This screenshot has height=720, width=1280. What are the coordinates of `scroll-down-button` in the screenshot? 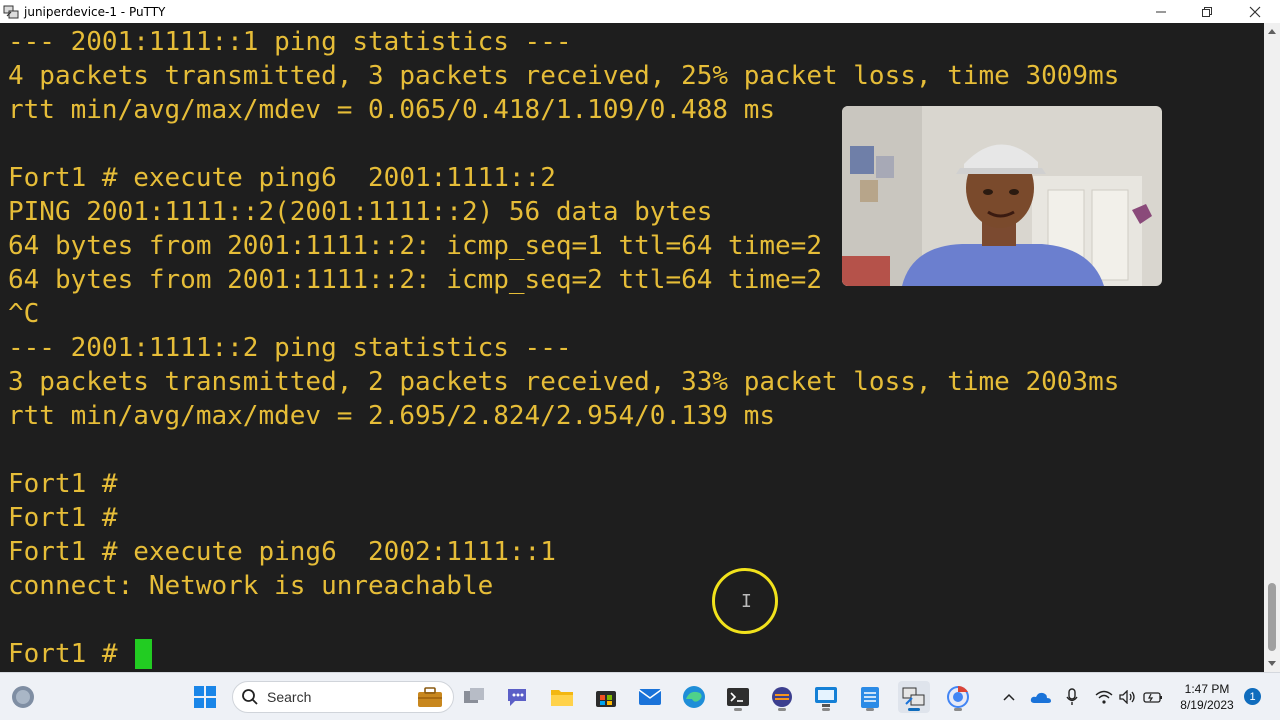 It's located at (1272, 664).